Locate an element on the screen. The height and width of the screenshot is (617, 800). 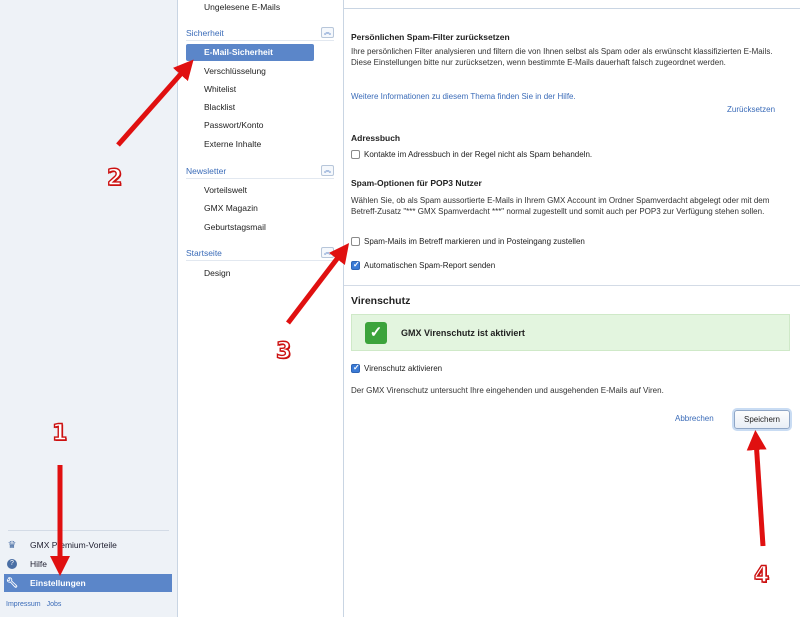
subnav-item-unread: Ungelesene E-Mails is located at coordinates (242, 7).